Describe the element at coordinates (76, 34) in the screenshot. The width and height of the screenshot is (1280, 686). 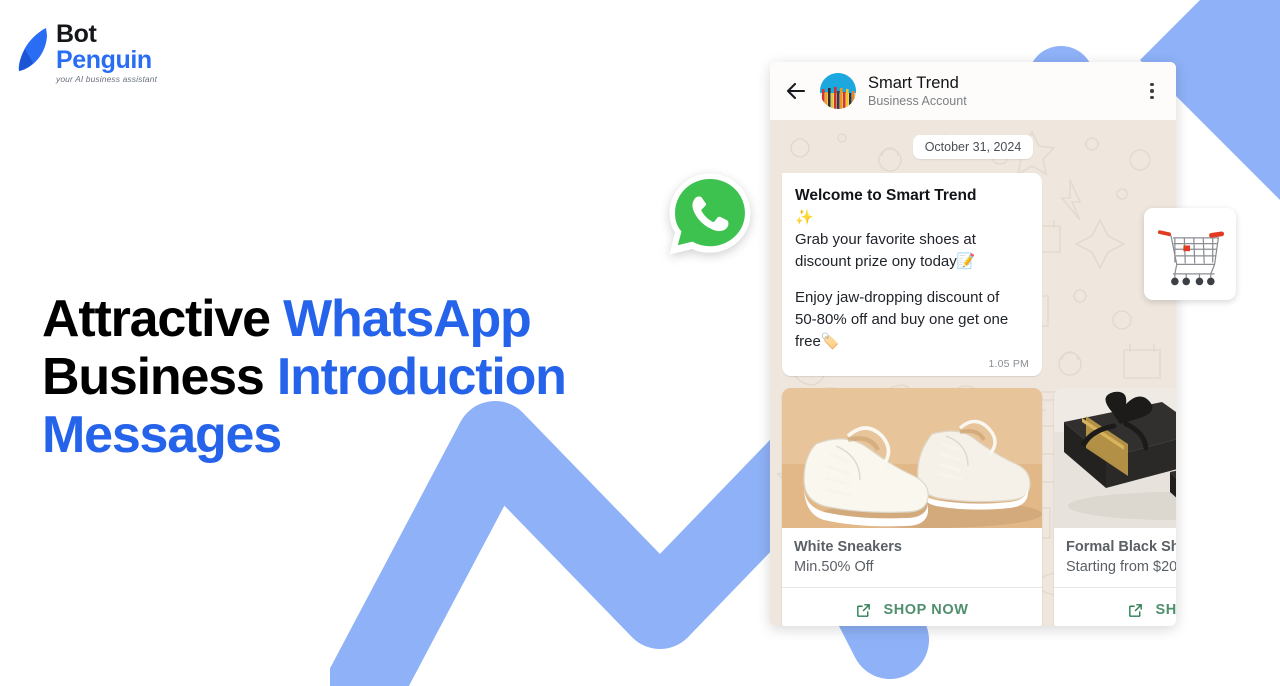
I see `logo-word-bot: Bot` at that location.